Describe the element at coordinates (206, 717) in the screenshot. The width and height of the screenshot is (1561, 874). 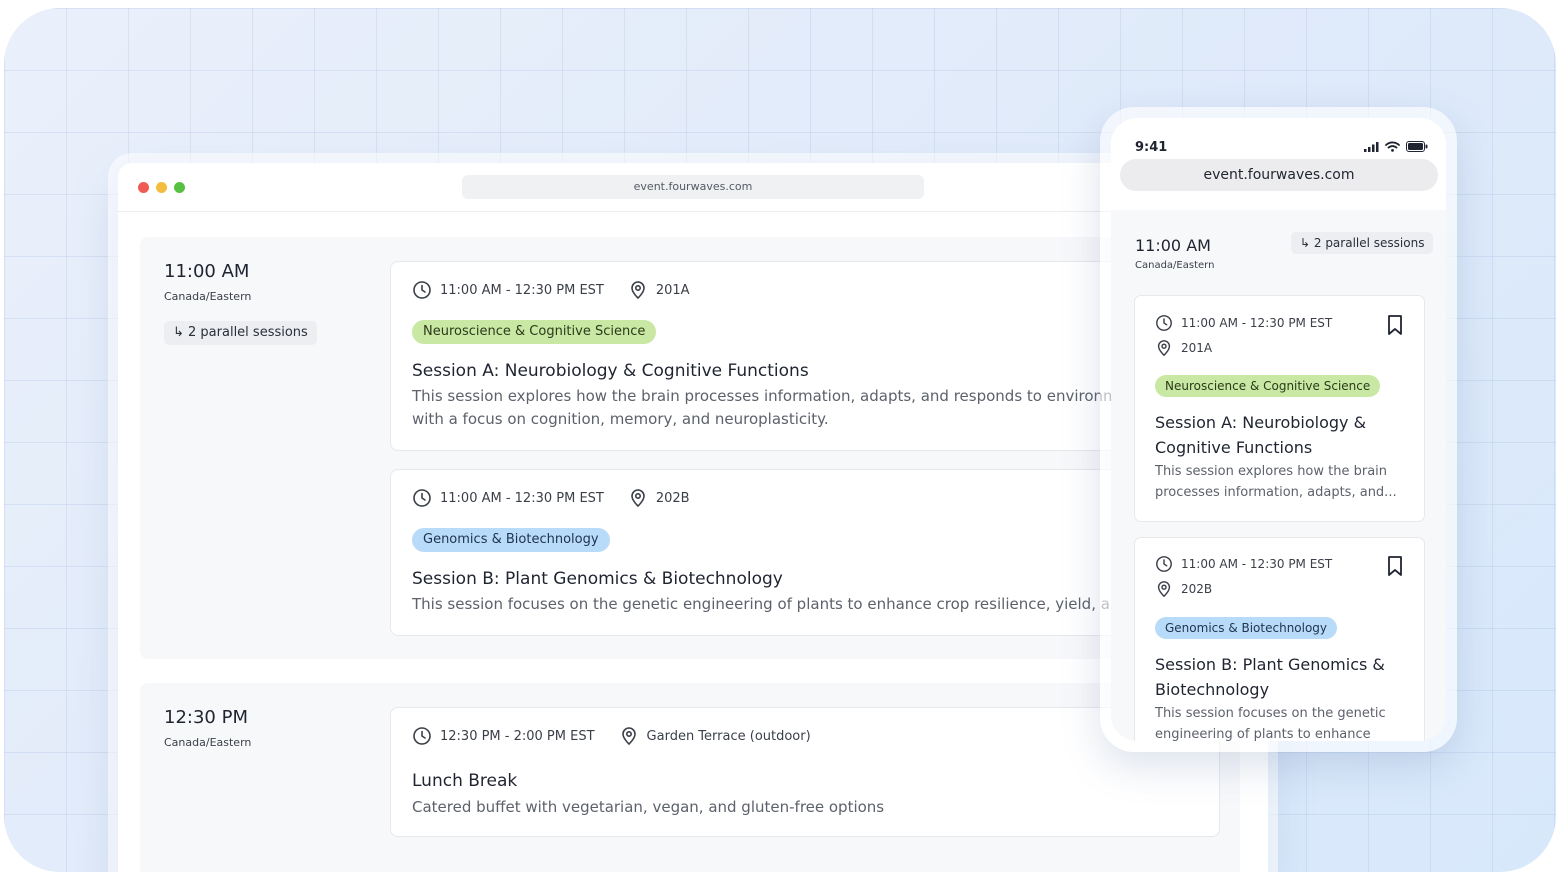
I see `slot-time: 12:30 PM` at that location.